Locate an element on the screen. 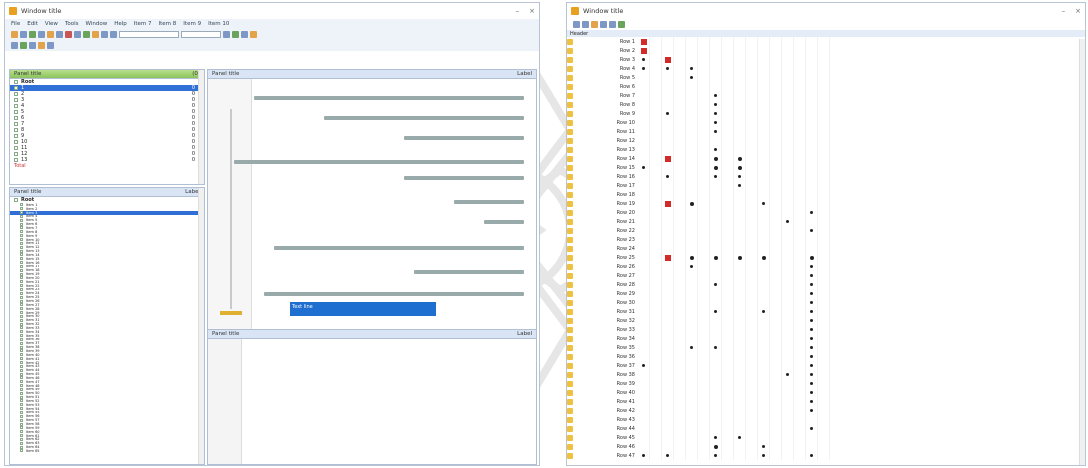  highlighted-segment: Text line is located at coordinates (363, 309).